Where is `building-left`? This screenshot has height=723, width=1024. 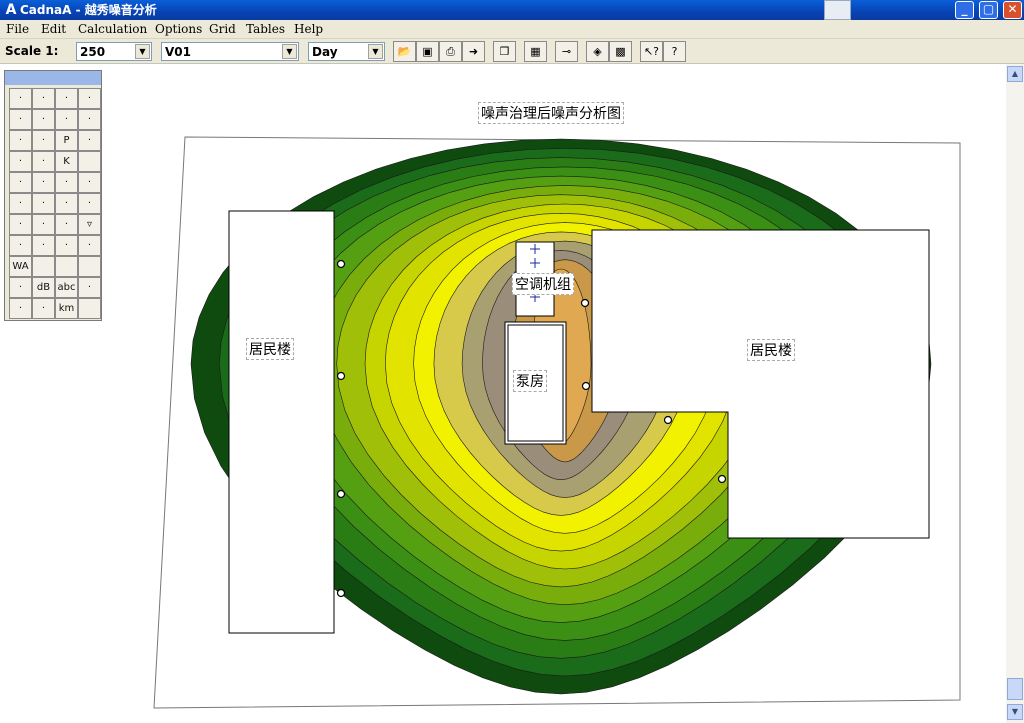
building-left is located at coordinates (281, 422).